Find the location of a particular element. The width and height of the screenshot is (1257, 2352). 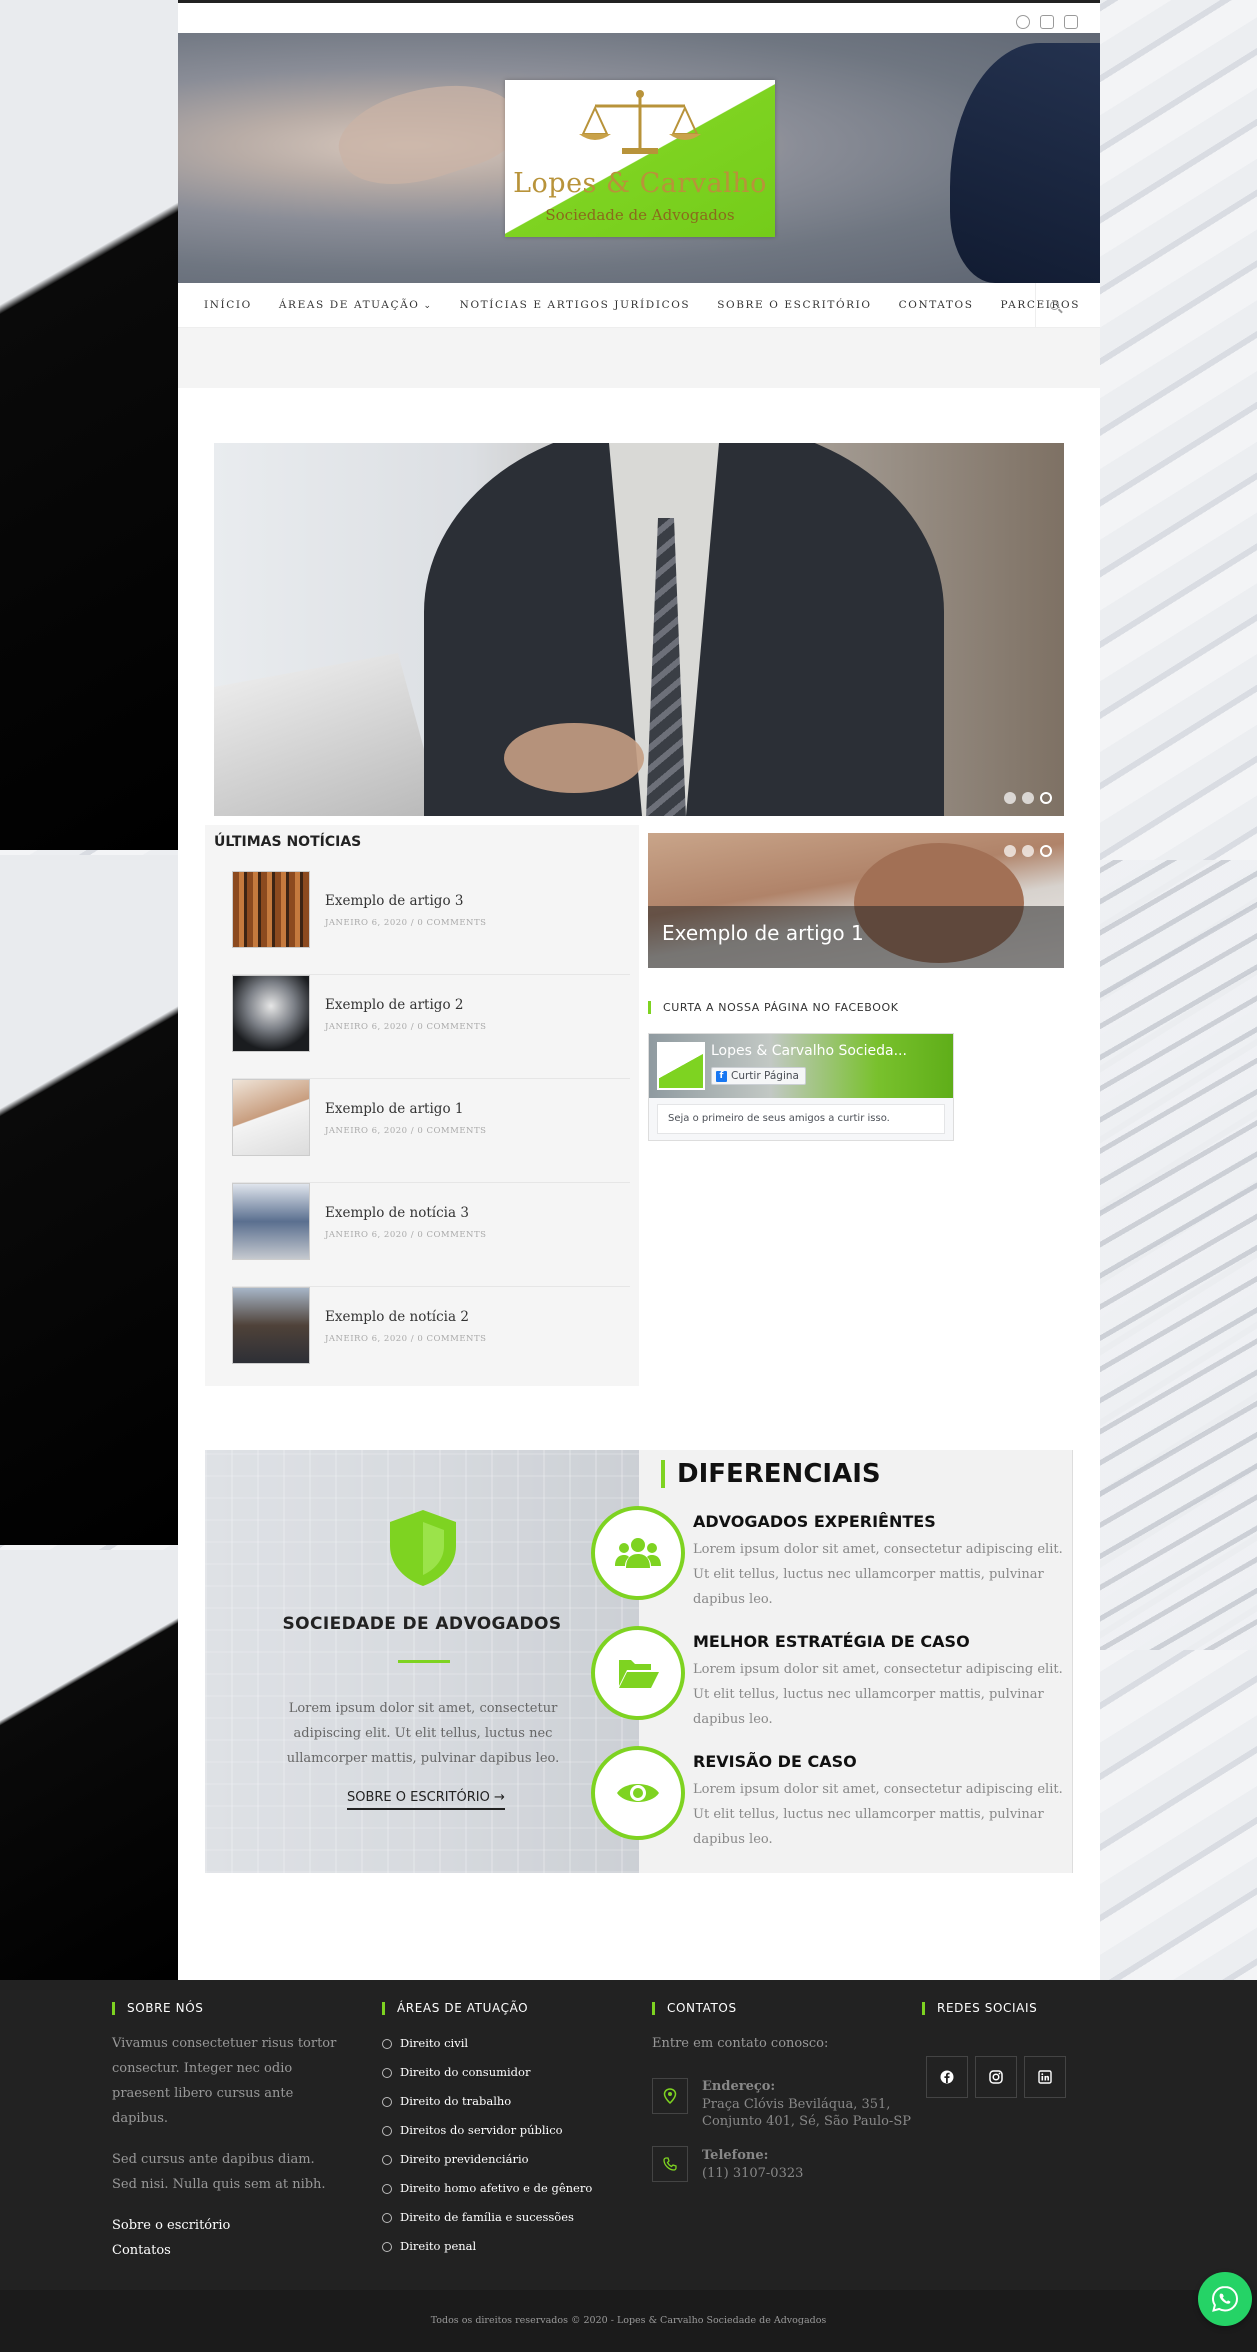

facebook-like-button: f Curtir Página is located at coordinates (758, 1076).